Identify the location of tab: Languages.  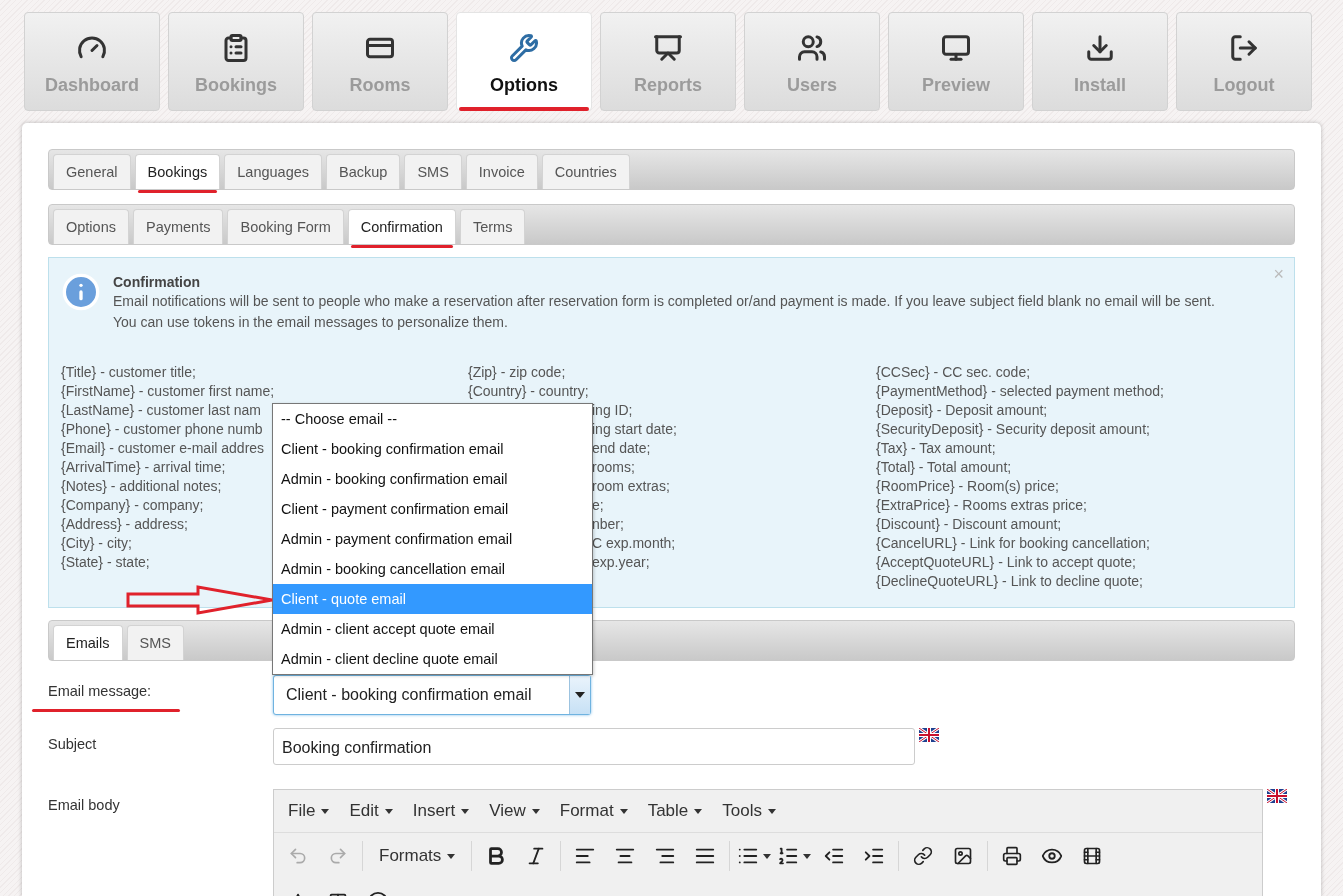
(273, 171).